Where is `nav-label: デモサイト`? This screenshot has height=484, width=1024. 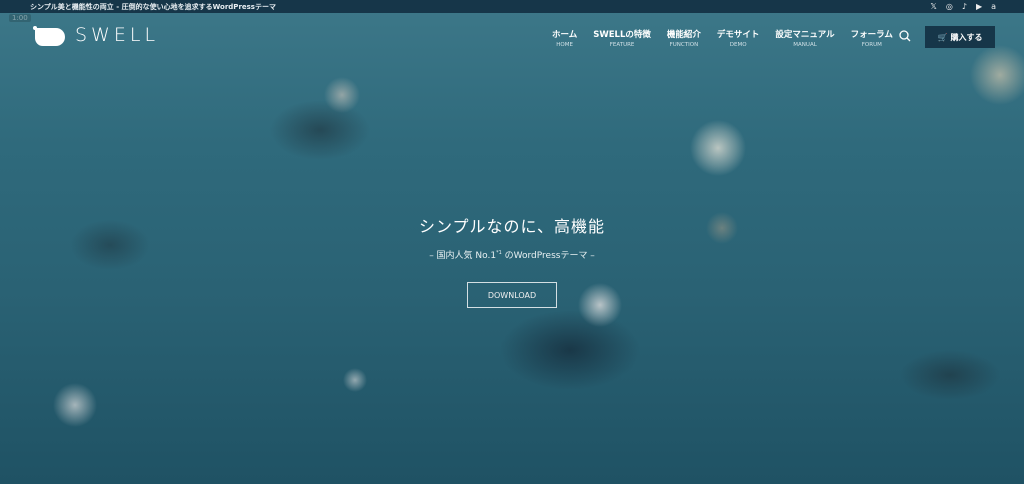
nav-label: デモサイト is located at coordinates (738, 35).